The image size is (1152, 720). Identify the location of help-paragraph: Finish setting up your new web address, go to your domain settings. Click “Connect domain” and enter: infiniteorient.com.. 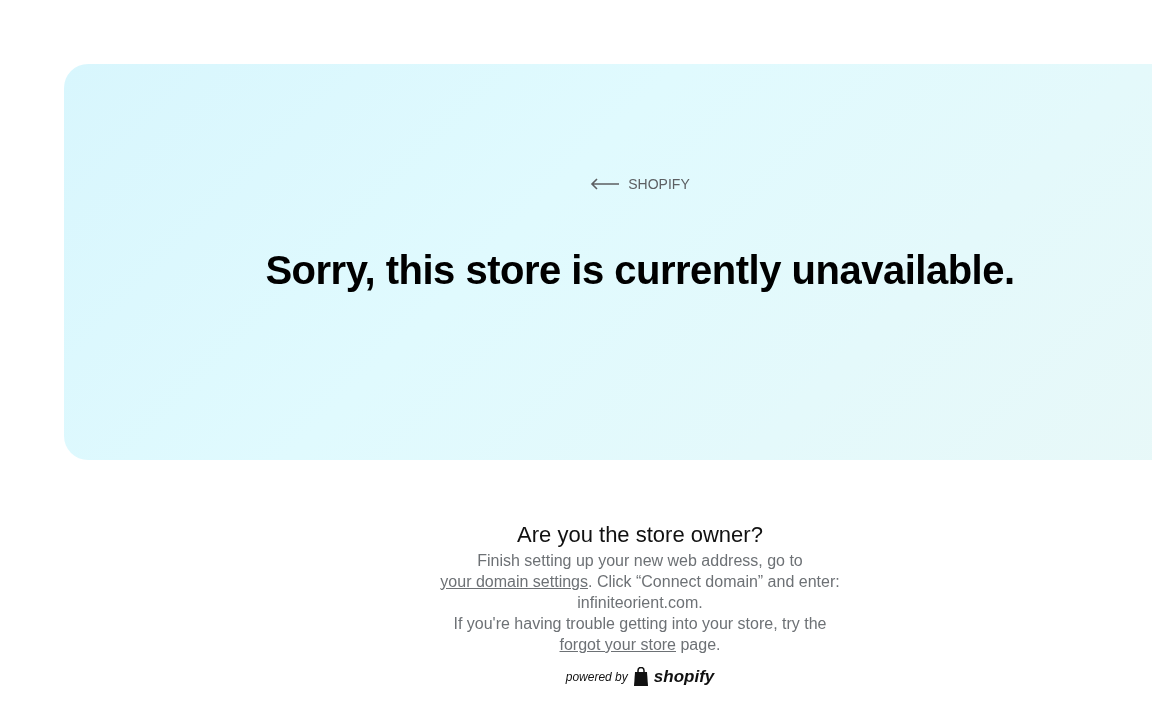
(640, 582).